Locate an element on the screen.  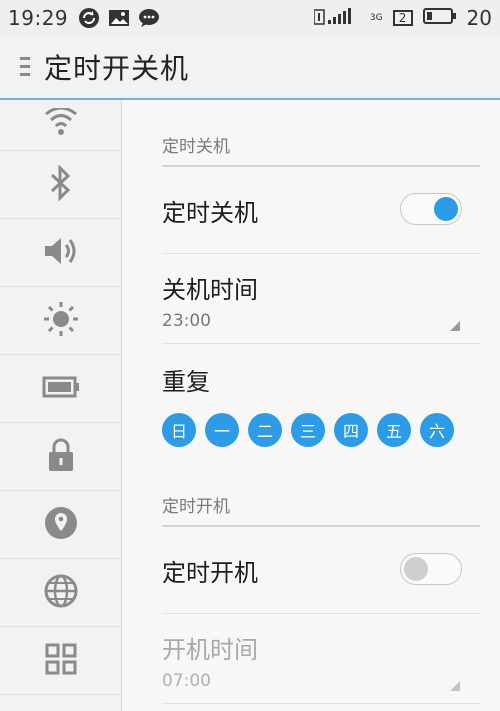
status-bar: 19:29 3G 2 20 is located at coordinates (250, 18).